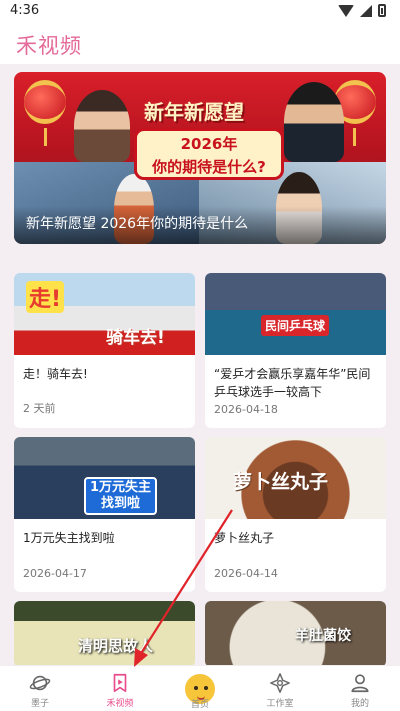 This screenshot has height=711, width=400. What do you see at coordinates (295, 314) in the screenshot?
I see `video-thumbnail: 民间乒乓球` at bounding box center [295, 314].